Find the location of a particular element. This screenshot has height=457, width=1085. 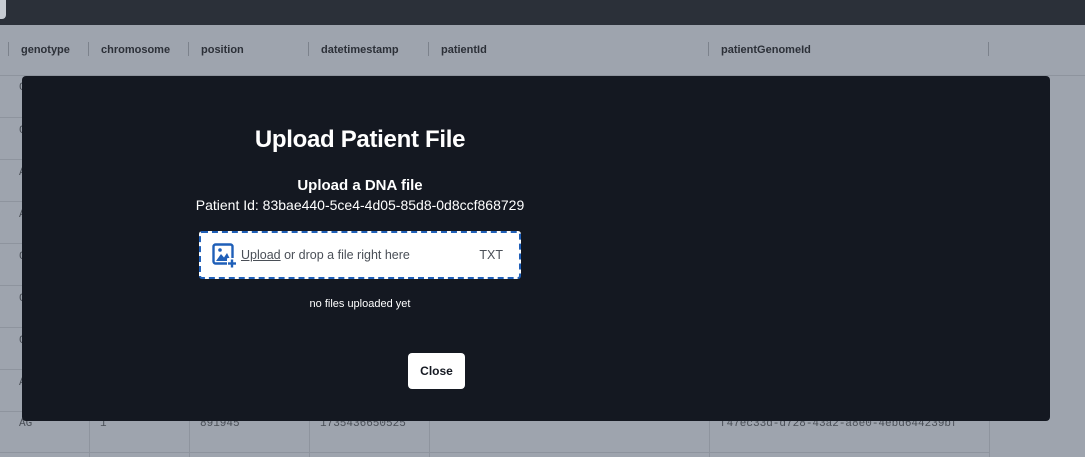

column-header-chromosome: chromosome is located at coordinates (139, 50).